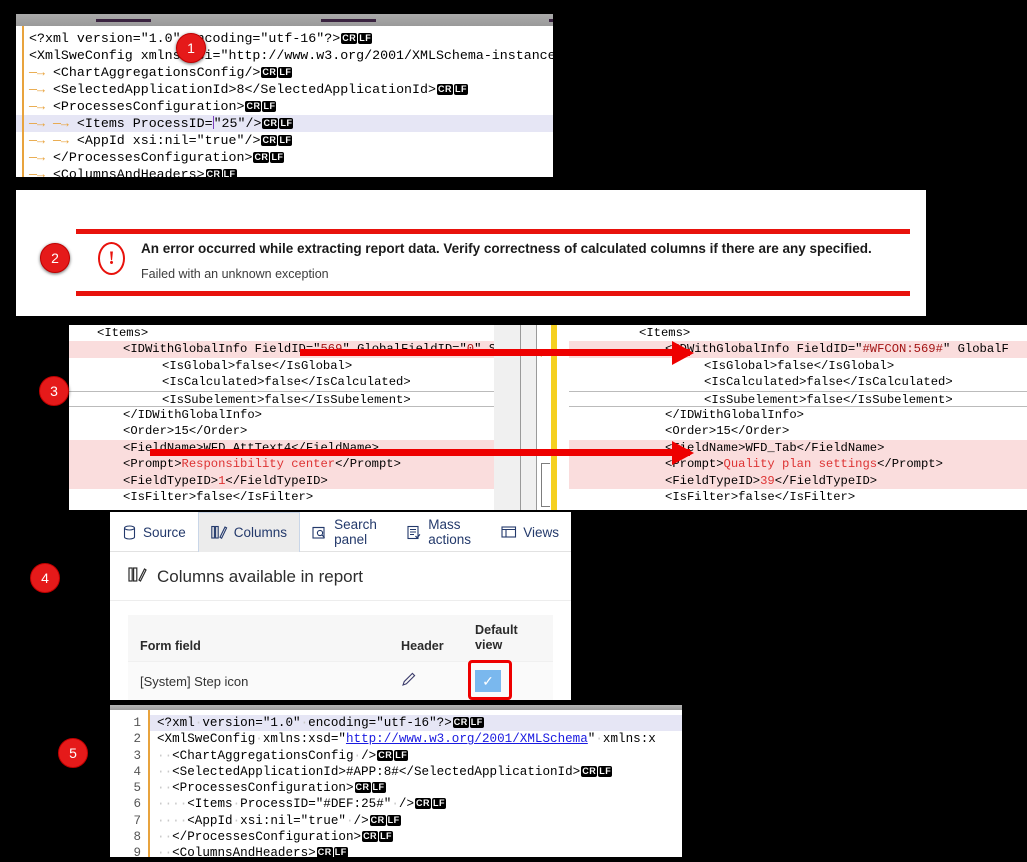 The width and height of the screenshot is (1027, 862). Describe the element at coordinates (281, 464) in the screenshot. I see `diff-line: <Prompt>Responsibility center</Prompt>` at that location.